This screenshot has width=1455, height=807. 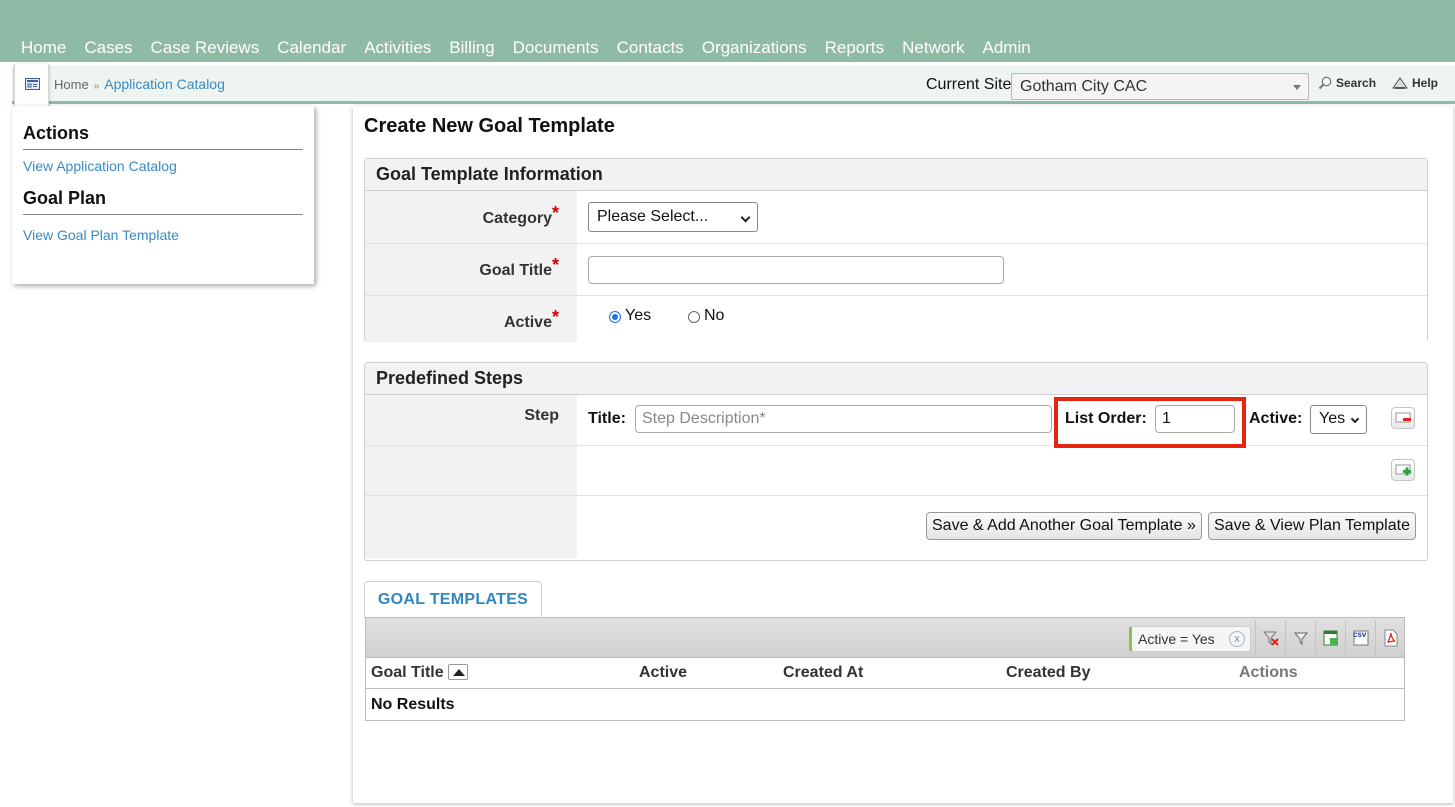 I want to click on goal-title-label: Goal Title, so click(x=515, y=270).